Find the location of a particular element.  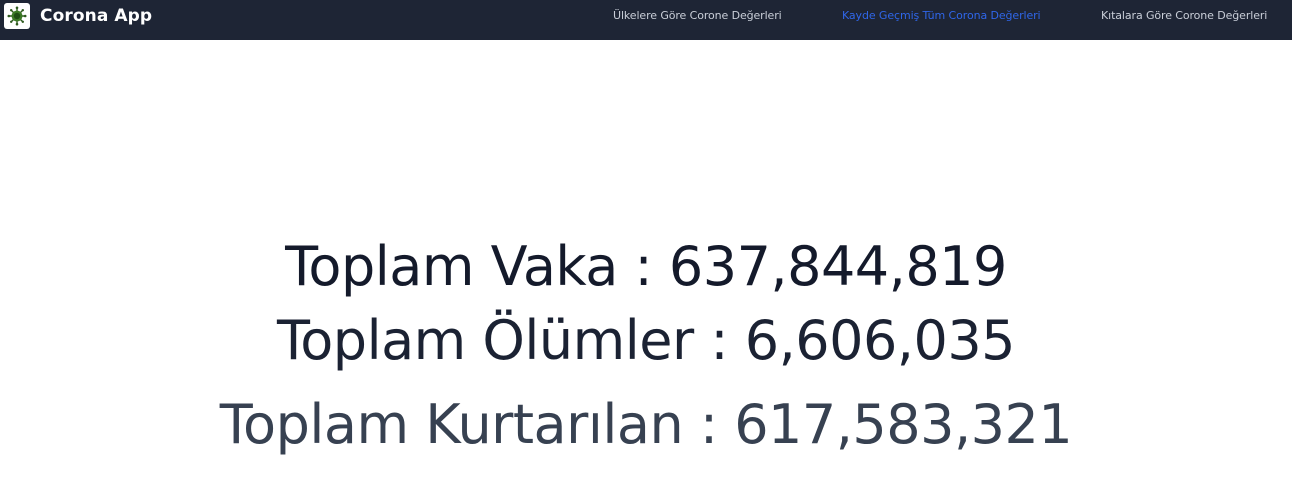

nav-link-countries: Ülkelere Göre Corone Değerleri is located at coordinates (697, 15).